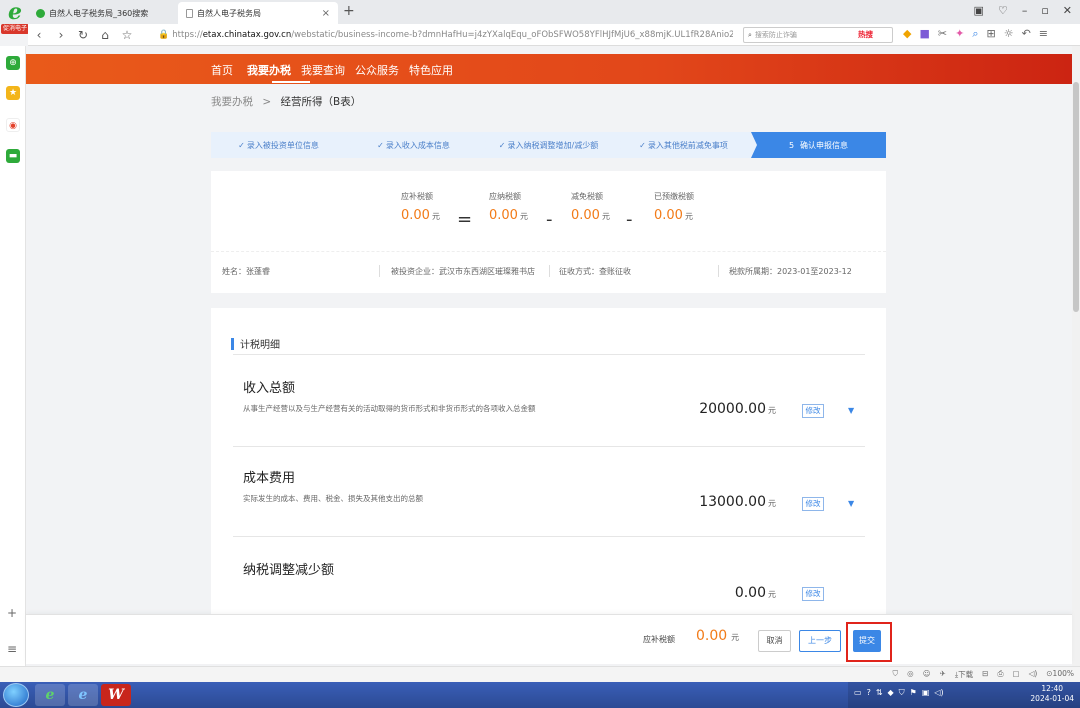 The height and width of the screenshot is (708, 1080). What do you see at coordinates (258, 13) in the screenshot?
I see `tab-etax: 自然人电子税务局 ×` at bounding box center [258, 13].